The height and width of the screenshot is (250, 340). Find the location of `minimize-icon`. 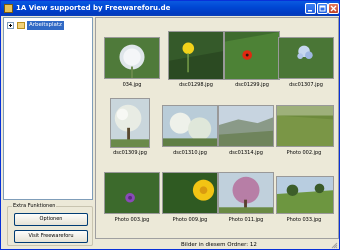

minimize-icon is located at coordinates (310, 11).